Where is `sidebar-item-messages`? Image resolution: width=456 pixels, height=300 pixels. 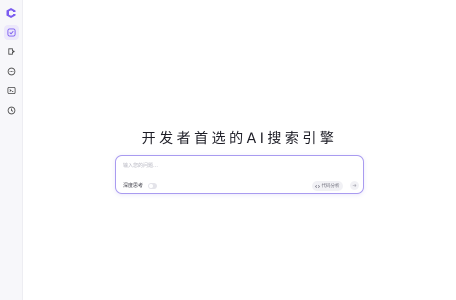 sidebar-item-messages is located at coordinates (11, 71).